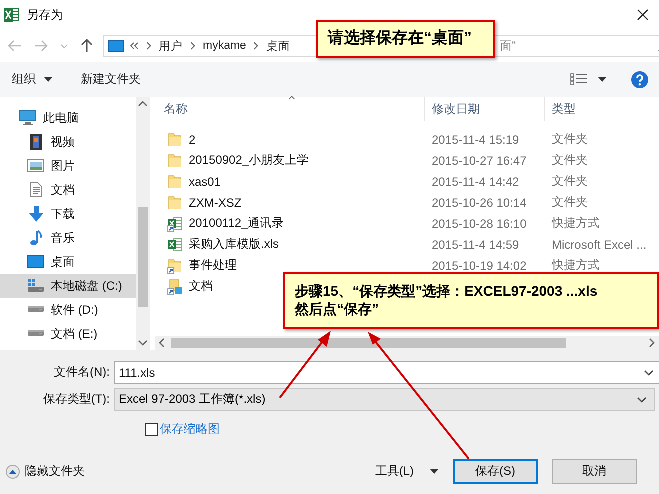 The width and height of the screenshot is (659, 494). Describe the element at coordinates (476, 139) in the screenshot. I see `modified-date: 2015-11-4 15:19` at that location.